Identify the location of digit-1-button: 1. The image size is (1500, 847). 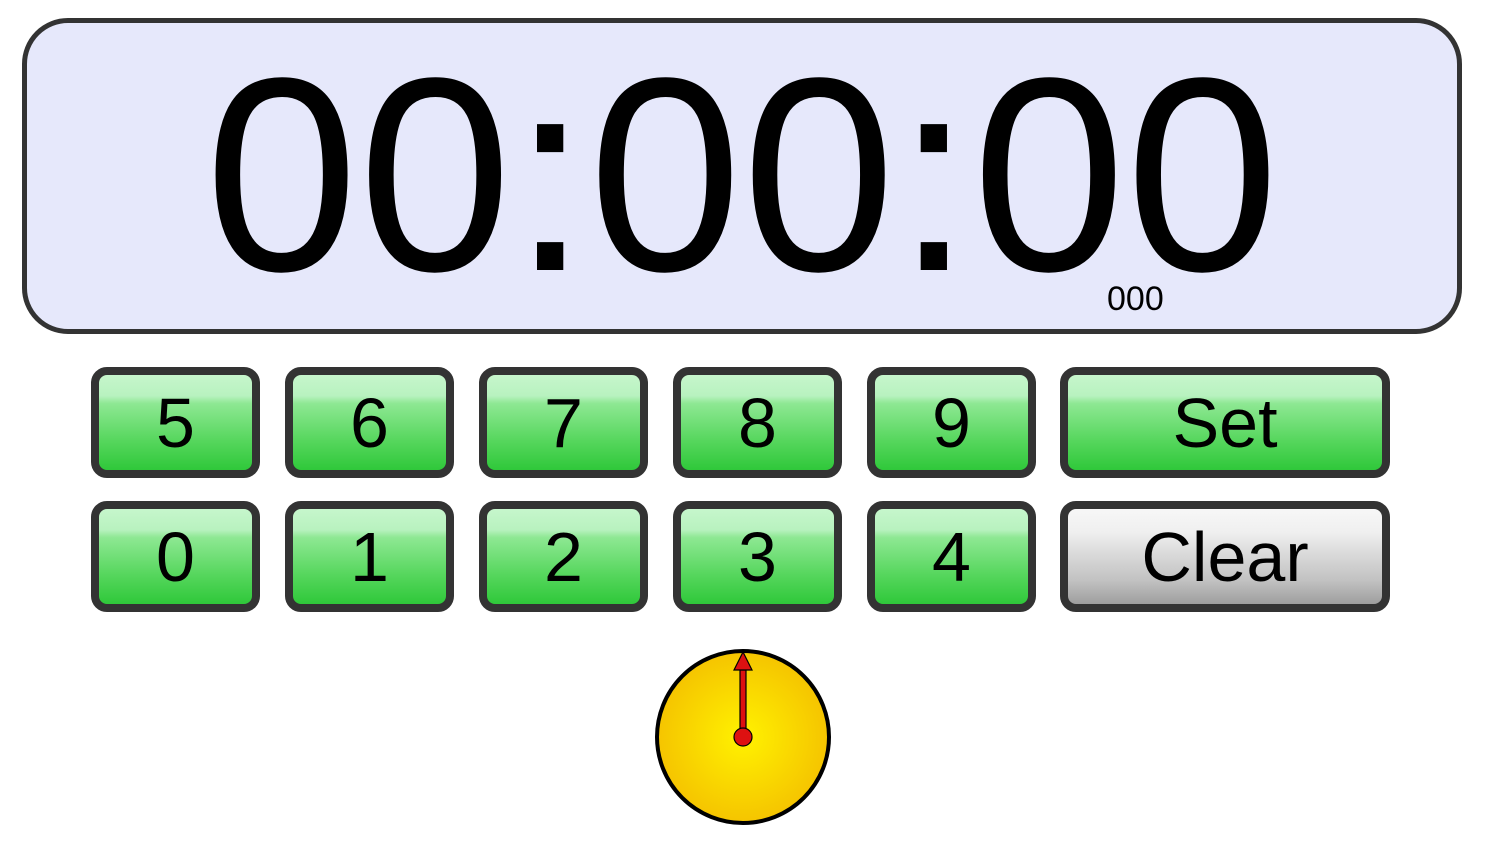
(369, 556).